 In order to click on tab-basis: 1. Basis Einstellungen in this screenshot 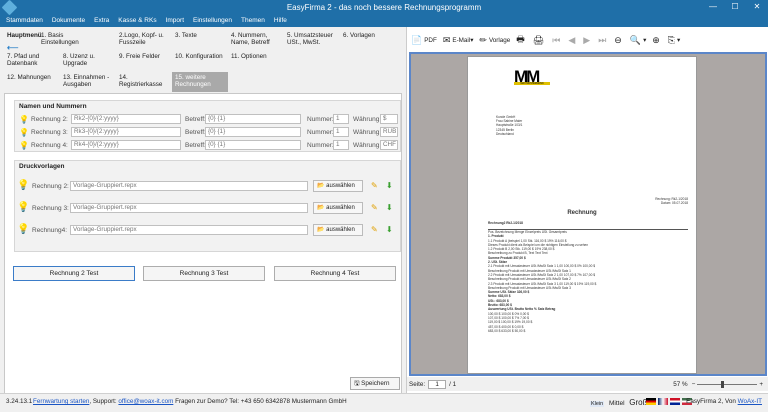, I will do `click(66, 40)`.